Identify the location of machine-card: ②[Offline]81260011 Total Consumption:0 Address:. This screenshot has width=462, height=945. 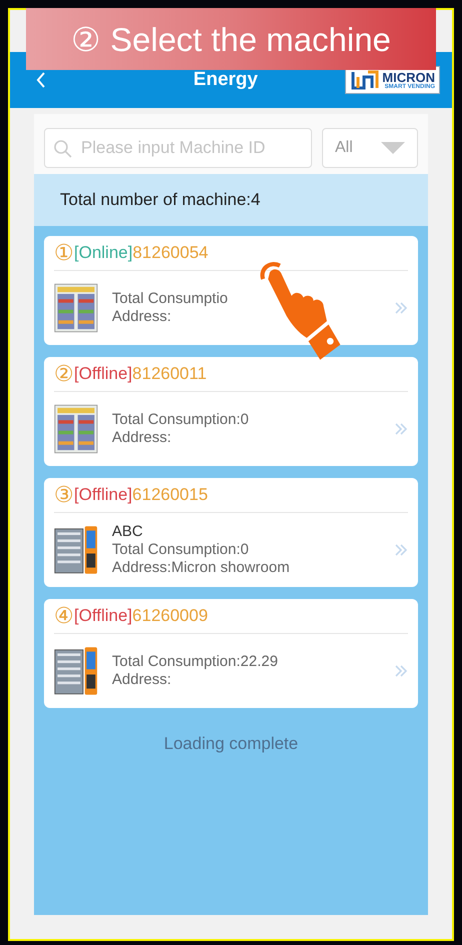
(231, 411).